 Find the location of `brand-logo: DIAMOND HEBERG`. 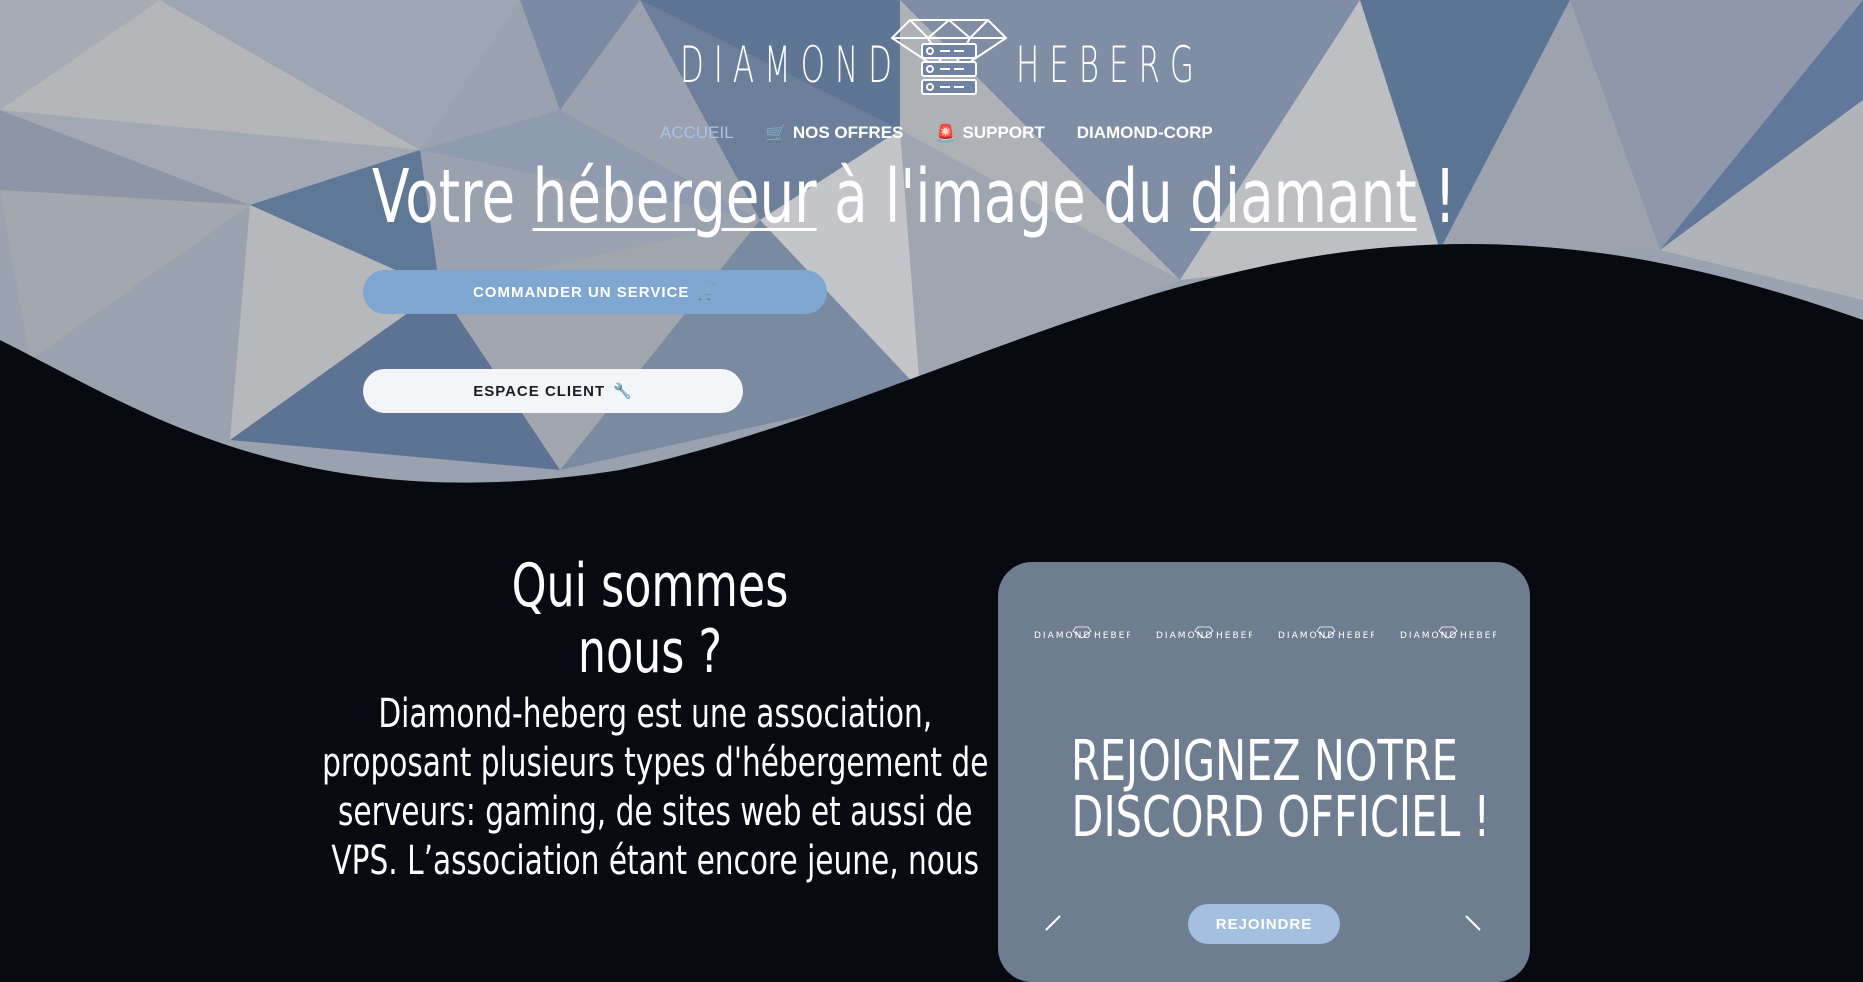

brand-logo: DIAMOND HEBERG is located at coordinates (937, 57).